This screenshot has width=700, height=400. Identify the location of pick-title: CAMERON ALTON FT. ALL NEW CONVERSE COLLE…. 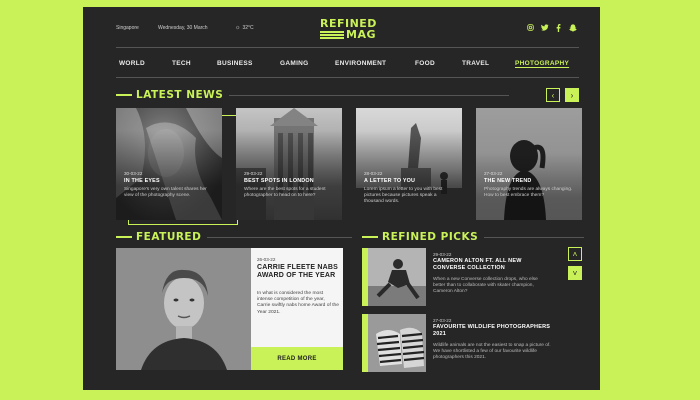
(477, 264).